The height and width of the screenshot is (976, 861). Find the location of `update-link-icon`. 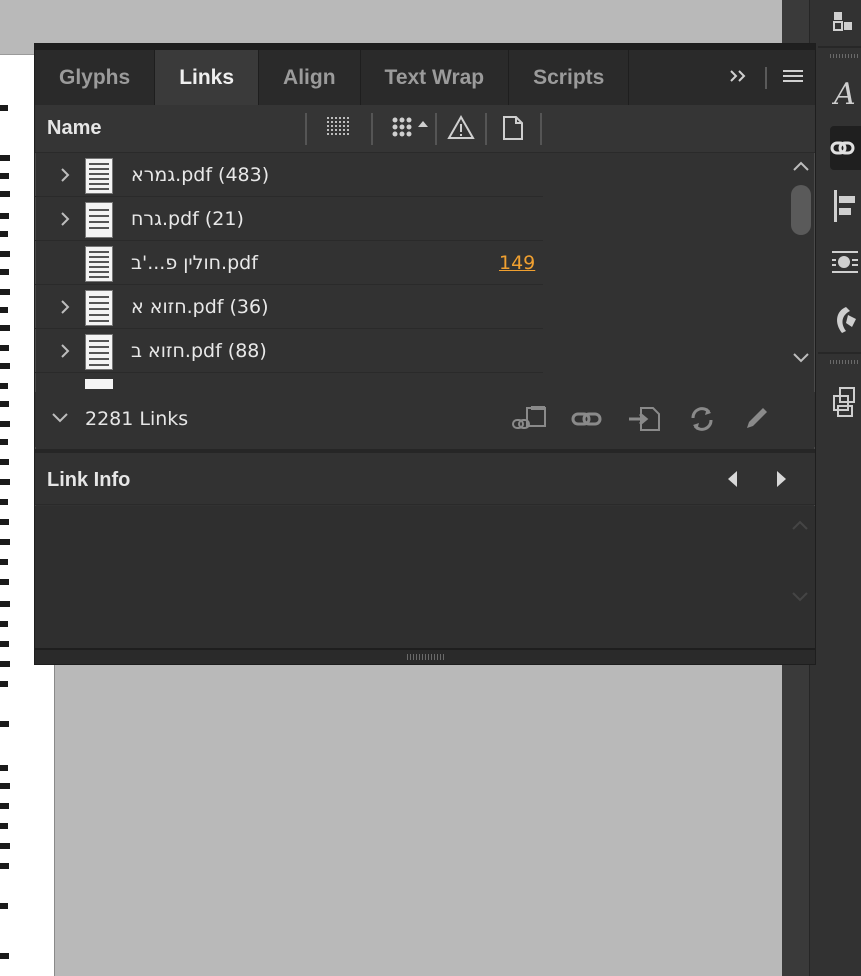

update-link-icon is located at coordinates (702, 421).